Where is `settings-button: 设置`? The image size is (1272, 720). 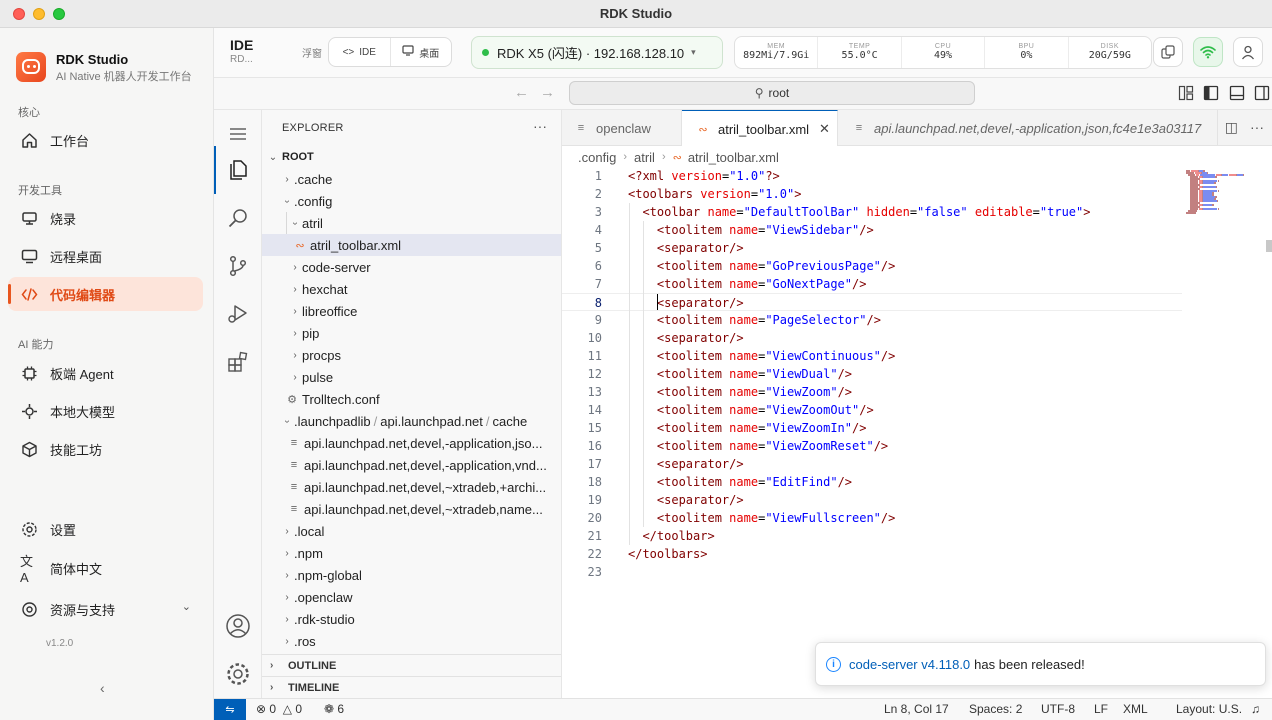 settings-button: 设置 is located at coordinates (105, 529).